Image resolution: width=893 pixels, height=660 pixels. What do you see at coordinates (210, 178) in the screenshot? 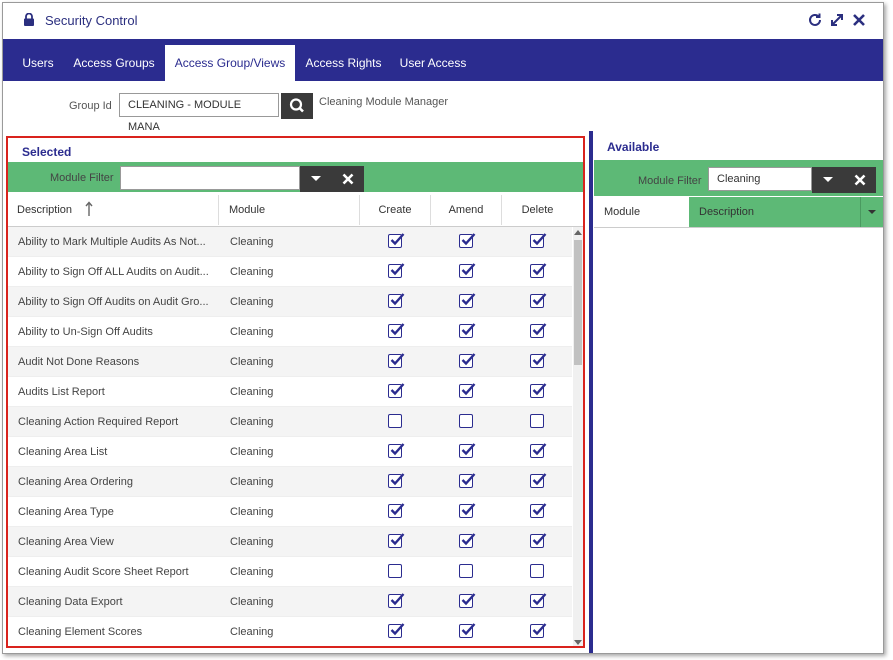
I see `module-filter-input` at bounding box center [210, 178].